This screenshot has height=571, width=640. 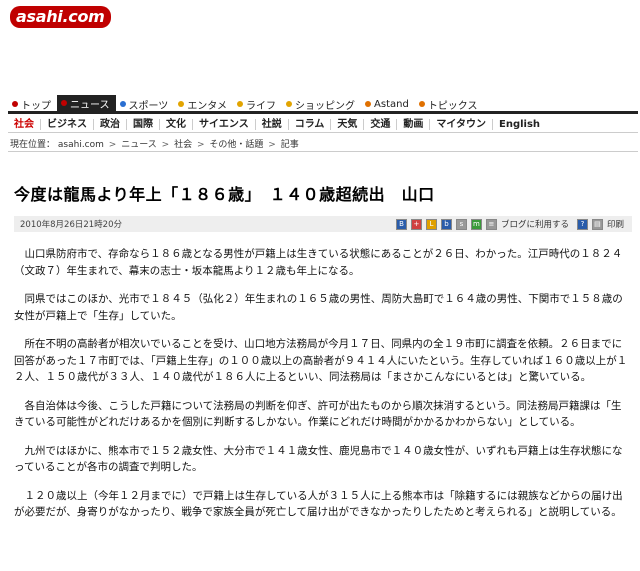 What do you see at coordinates (391, 104) in the screenshot?
I see `nav-label: Astand` at bounding box center [391, 104].